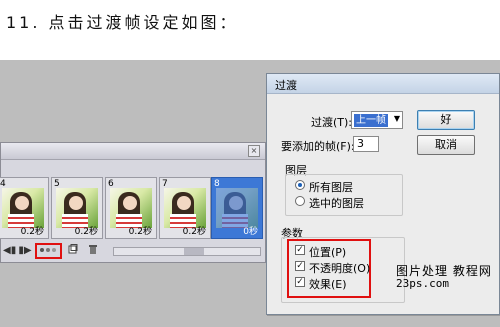 Image resolution: width=500 pixels, height=327 pixels. I want to click on watermark-url: 23ps.com, so click(422, 283).